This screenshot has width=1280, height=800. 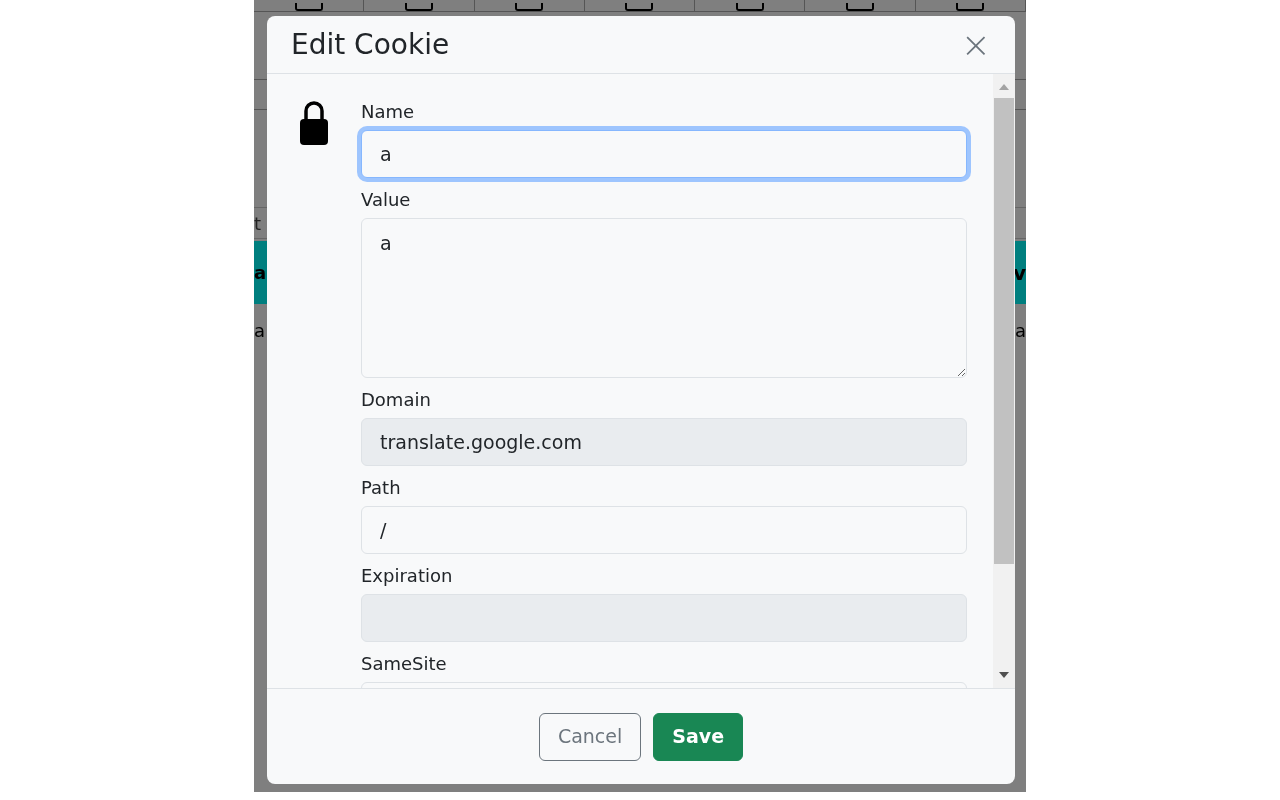 I want to click on text-field: /, so click(x=664, y=530).